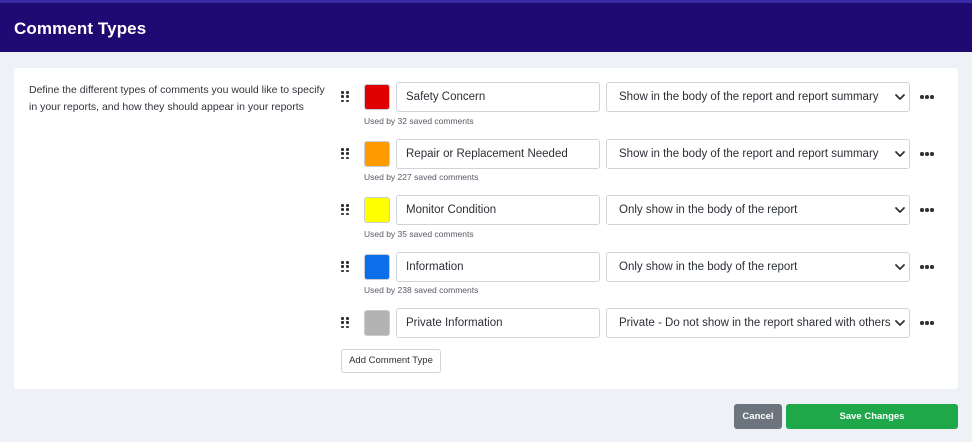 Image resolution: width=972 pixels, height=442 pixels. I want to click on add-comment-type-button: Add Comment Type, so click(391, 361).